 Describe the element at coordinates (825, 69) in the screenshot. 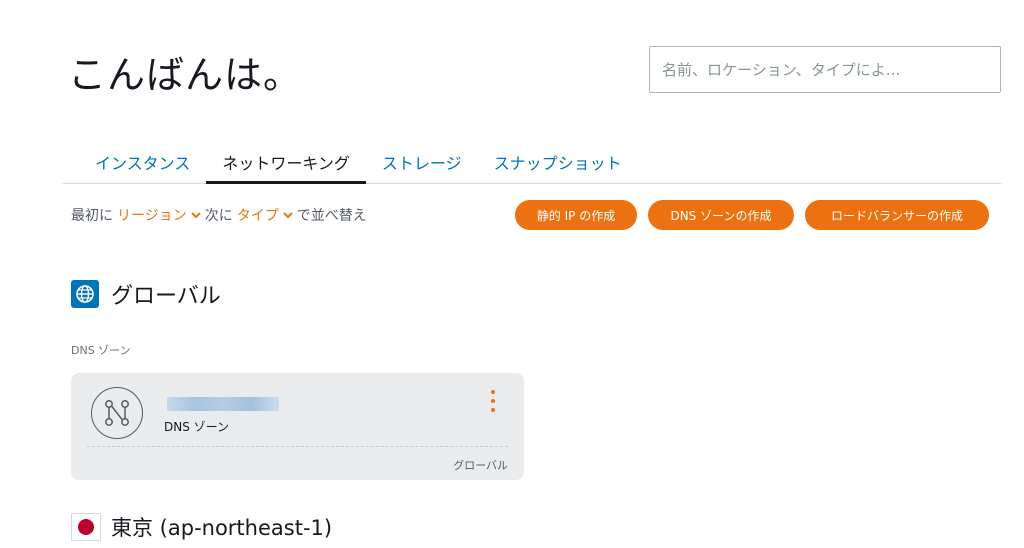

I see `search-input` at that location.